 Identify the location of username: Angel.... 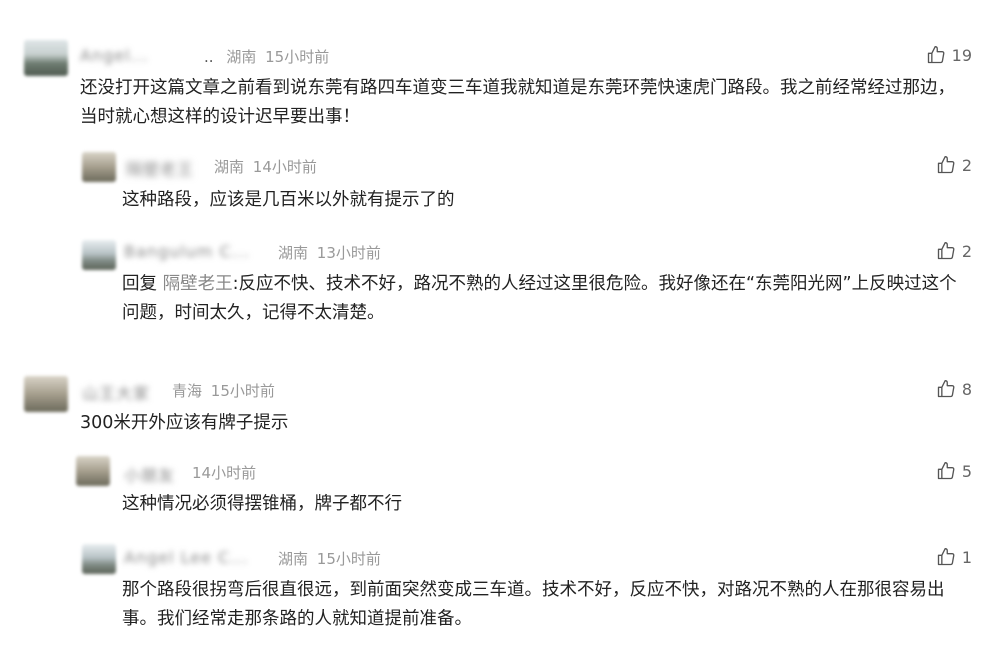
(114, 55).